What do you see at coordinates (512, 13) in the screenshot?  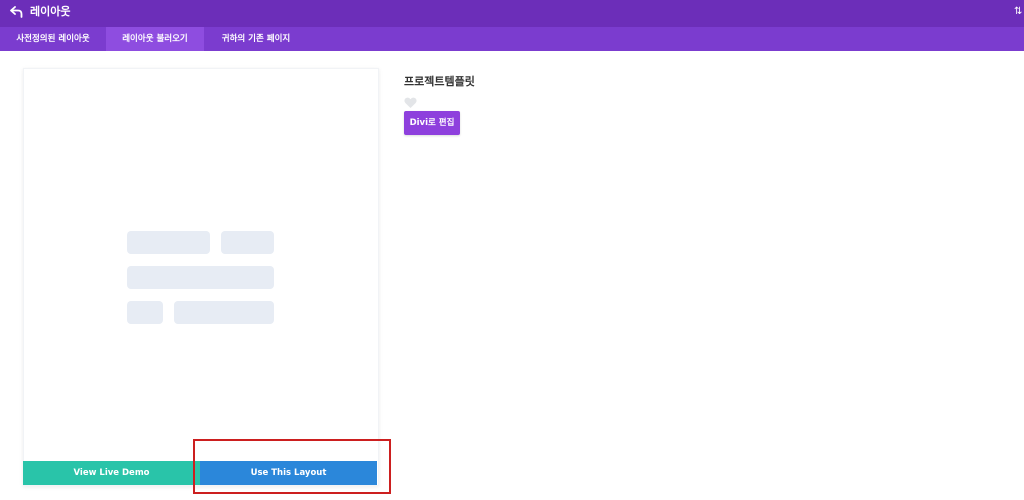 I see `top-bar: 레이아웃 ⇅` at bounding box center [512, 13].